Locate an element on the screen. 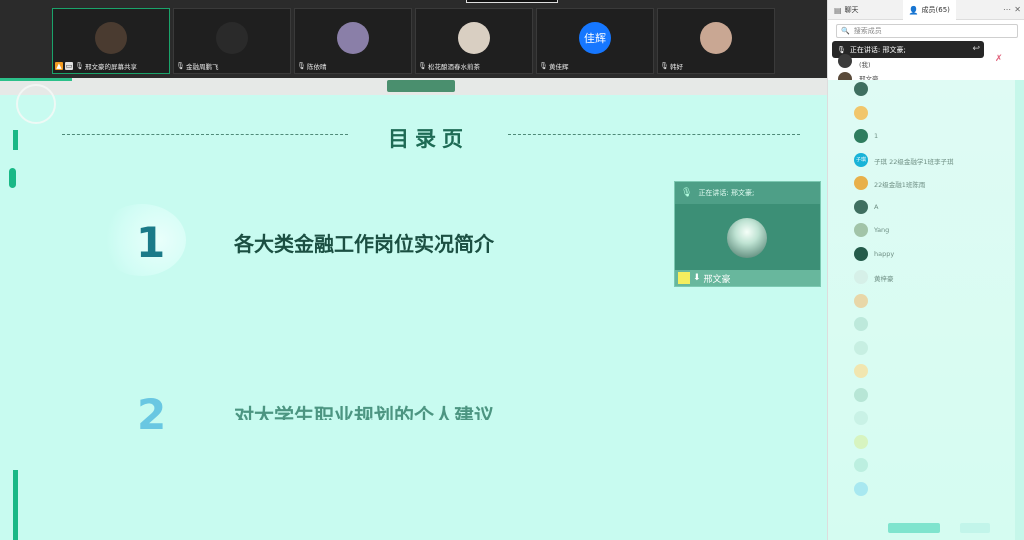  invite-button is located at coordinates (914, 528).